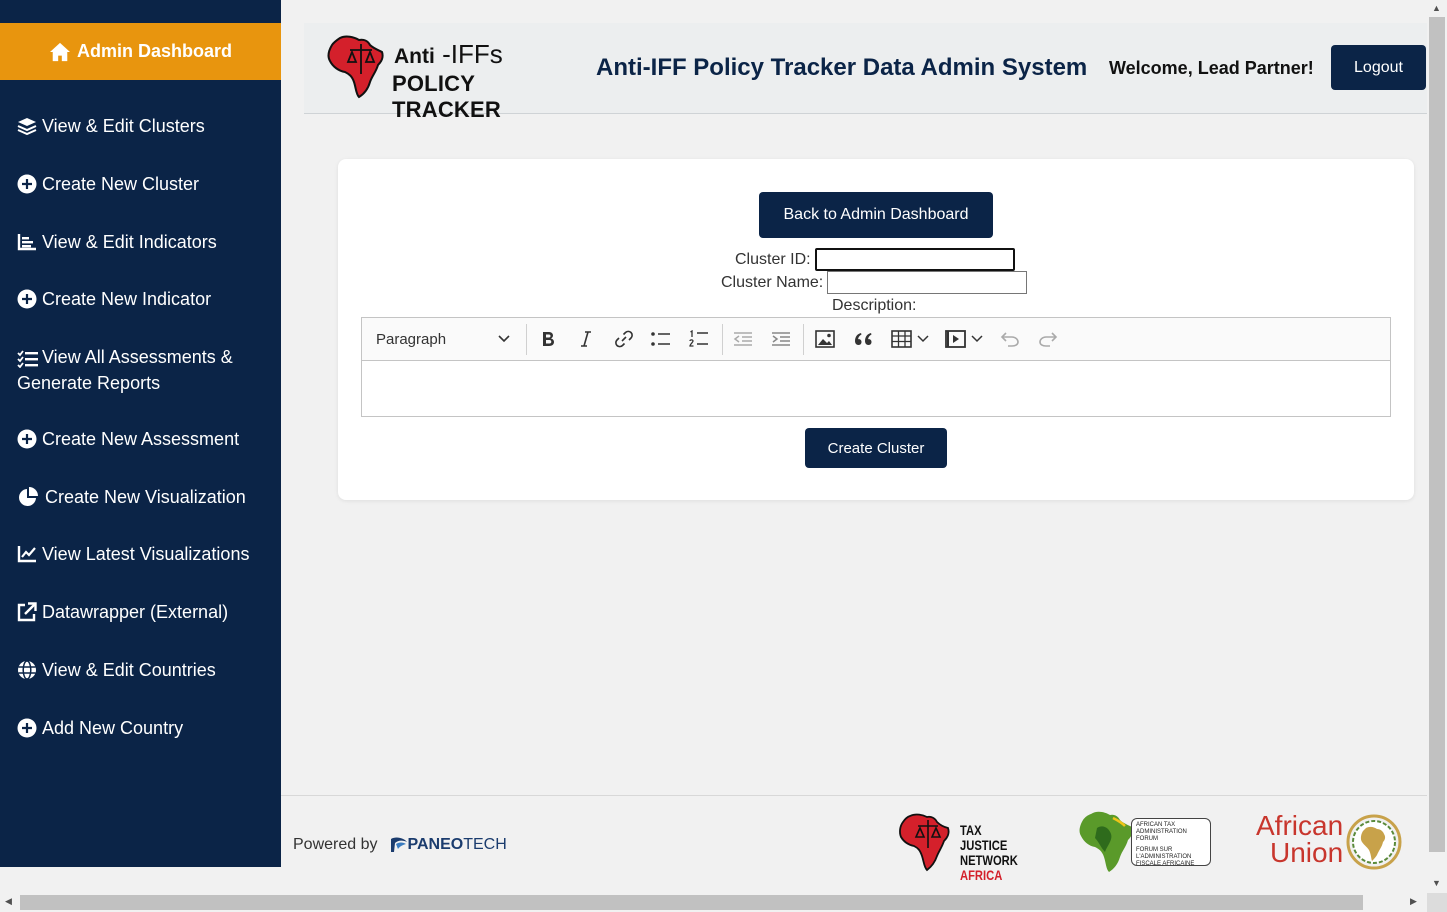  Describe the element at coordinates (1436, 883) in the screenshot. I see `scroll-down-icon: ▼` at that location.